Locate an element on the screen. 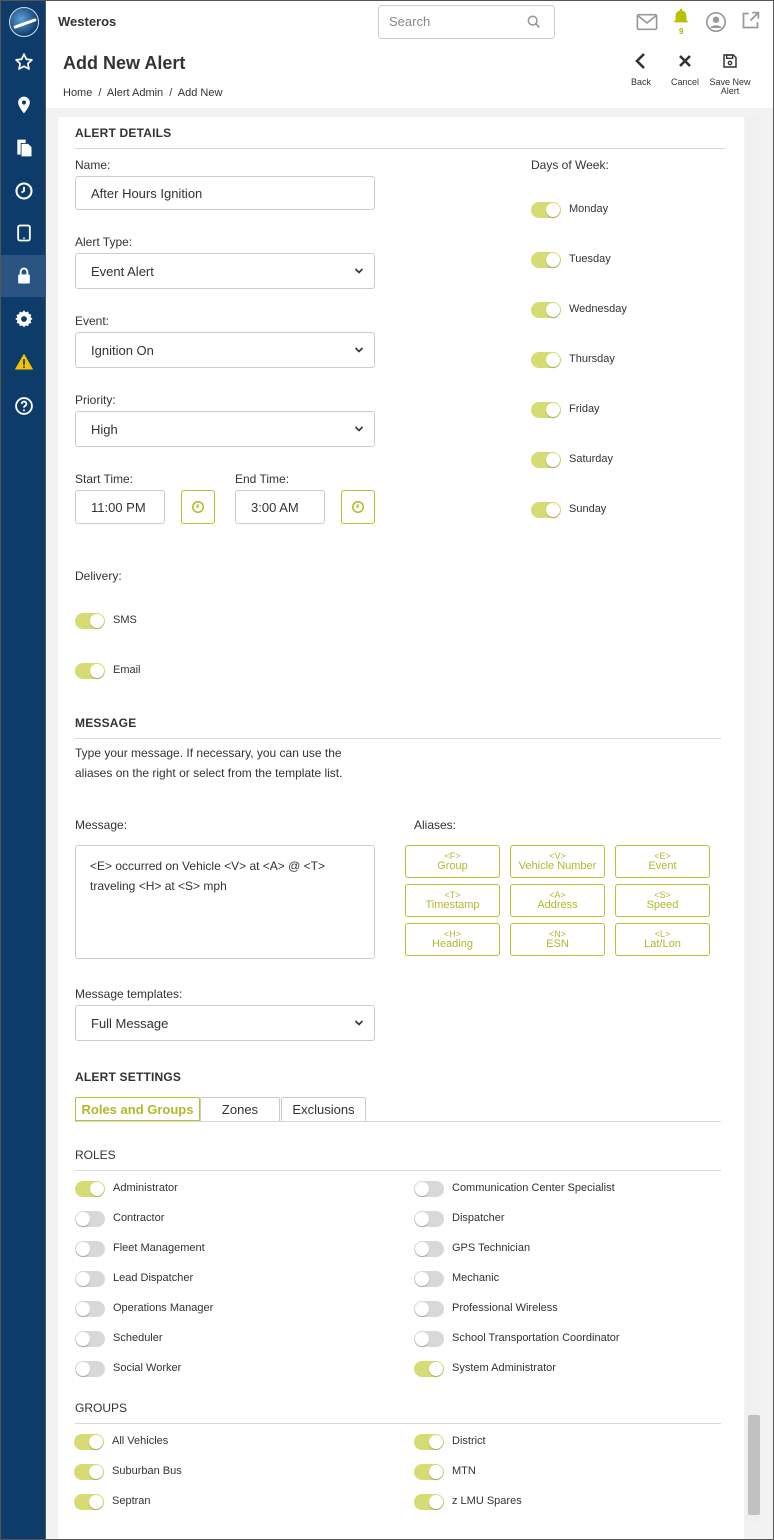 The image size is (774, 1540). tab-roles-and-groups: Roles and Groups is located at coordinates (137, 1109).